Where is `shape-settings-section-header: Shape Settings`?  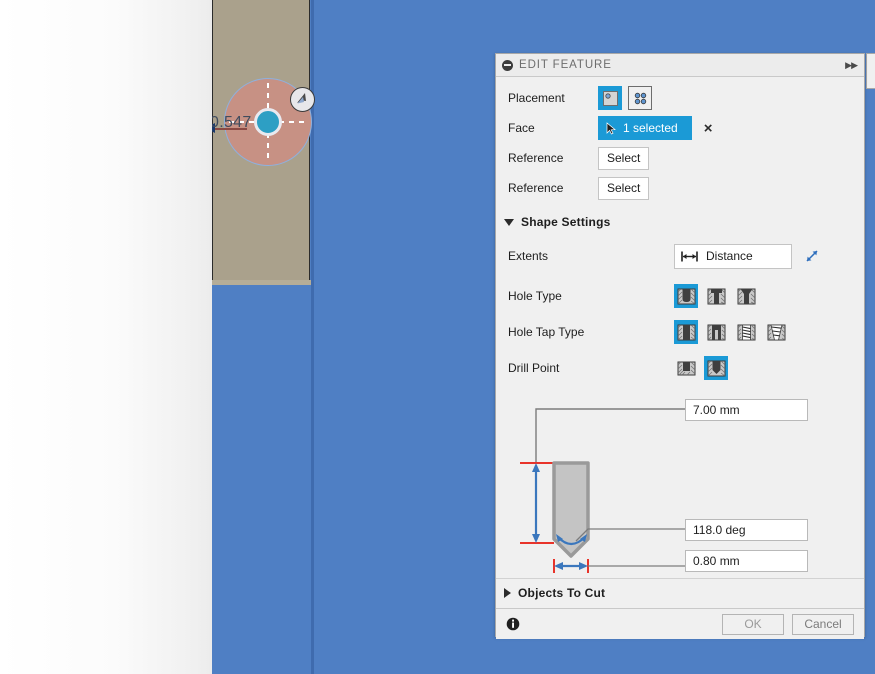
shape-settings-section-header: Shape Settings is located at coordinates (680, 221).